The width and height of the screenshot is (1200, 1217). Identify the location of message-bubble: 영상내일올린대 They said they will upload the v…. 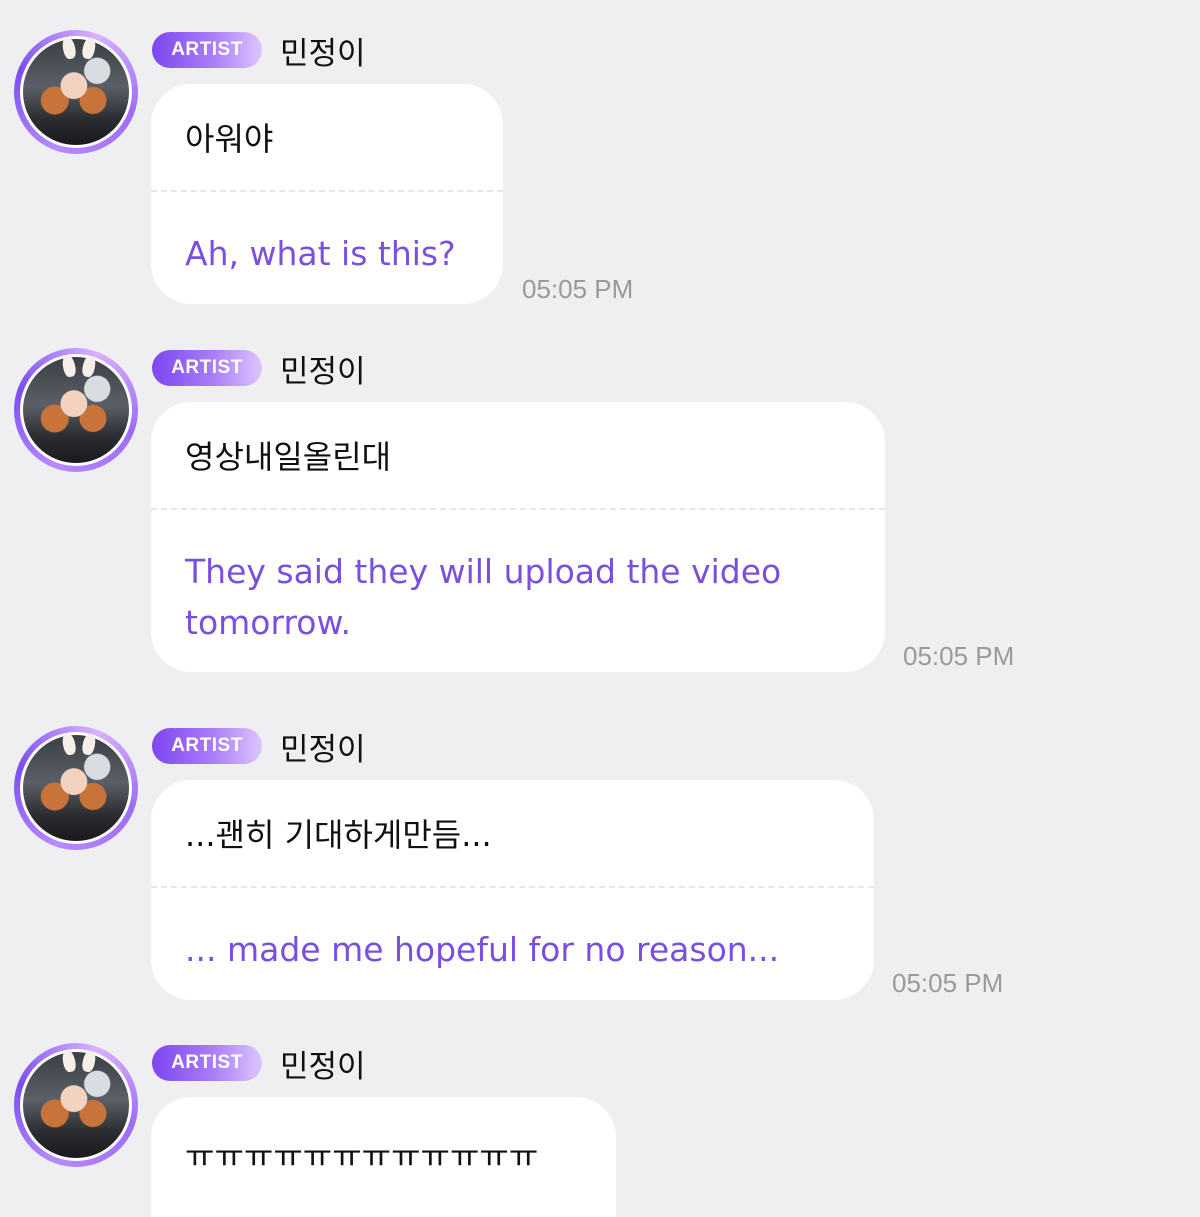
(518, 537).